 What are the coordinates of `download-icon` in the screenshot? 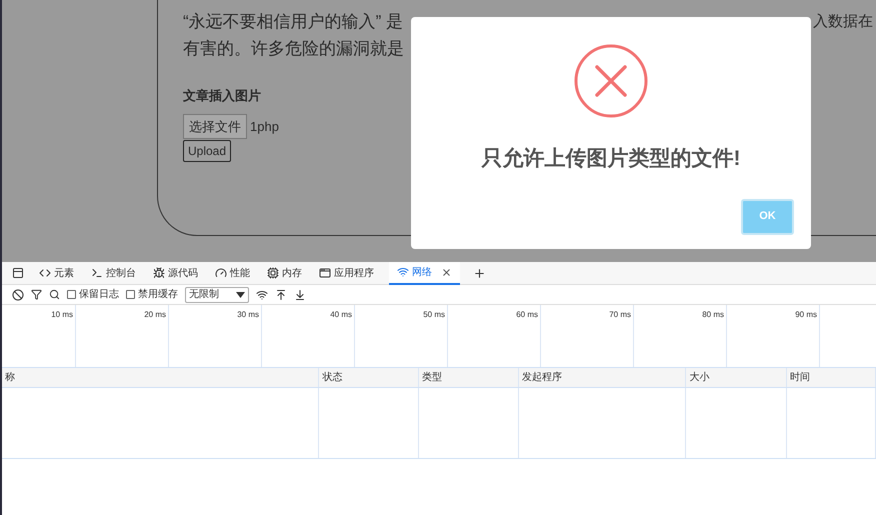 It's located at (300, 294).